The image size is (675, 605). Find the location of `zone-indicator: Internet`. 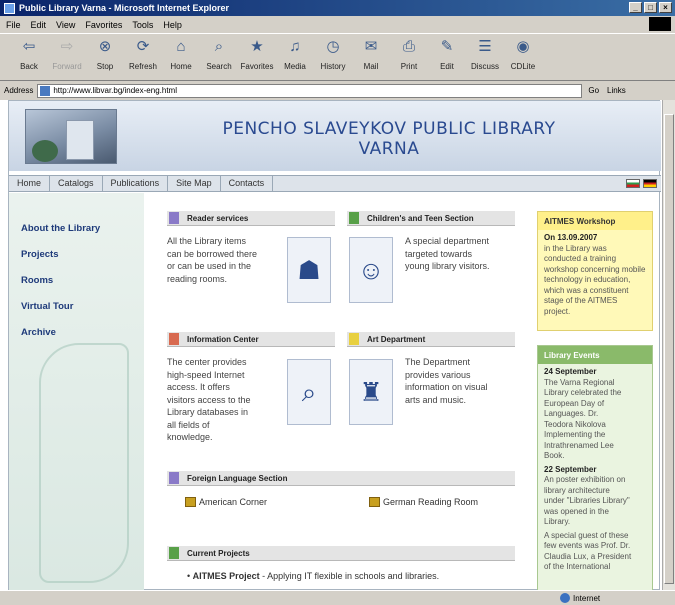

zone-indicator: Internet is located at coordinates (580, 598).